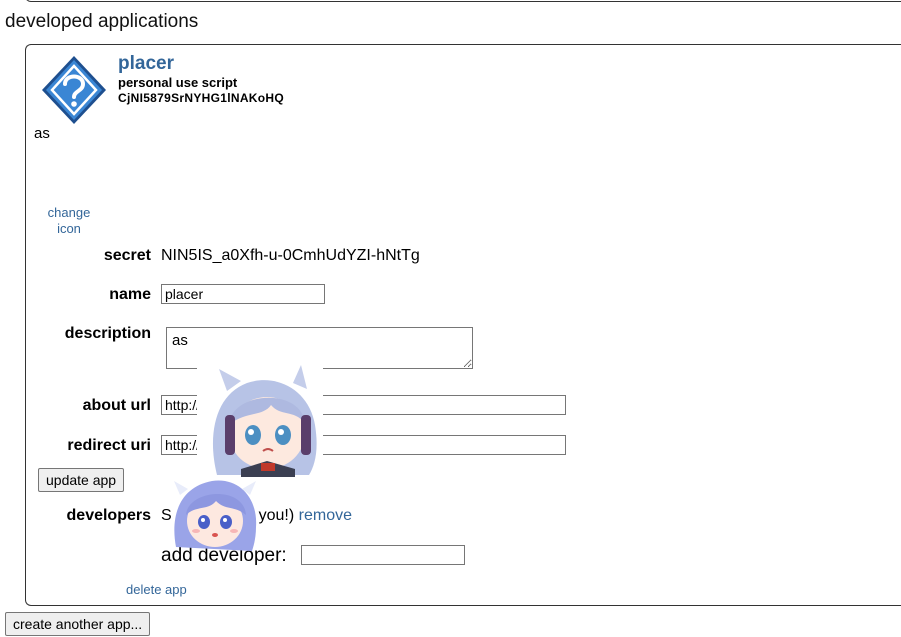 This screenshot has width=901, height=637. I want to click on app-description-text: as, so click(42, 133).